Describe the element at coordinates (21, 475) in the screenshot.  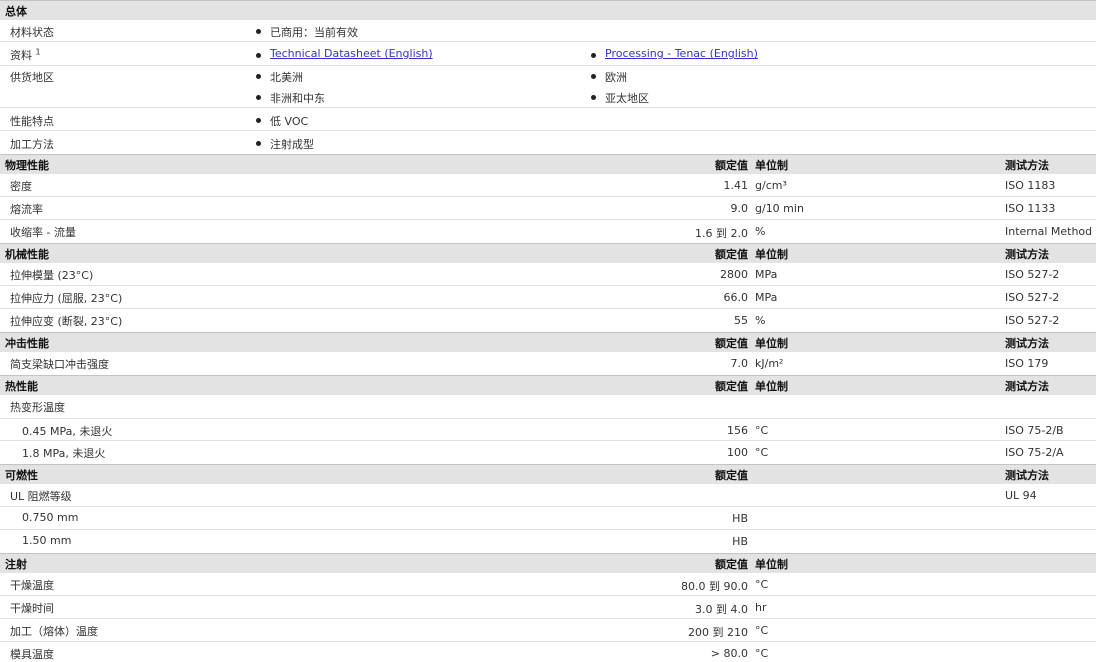
I see `section-title: 可燃性` at that location.